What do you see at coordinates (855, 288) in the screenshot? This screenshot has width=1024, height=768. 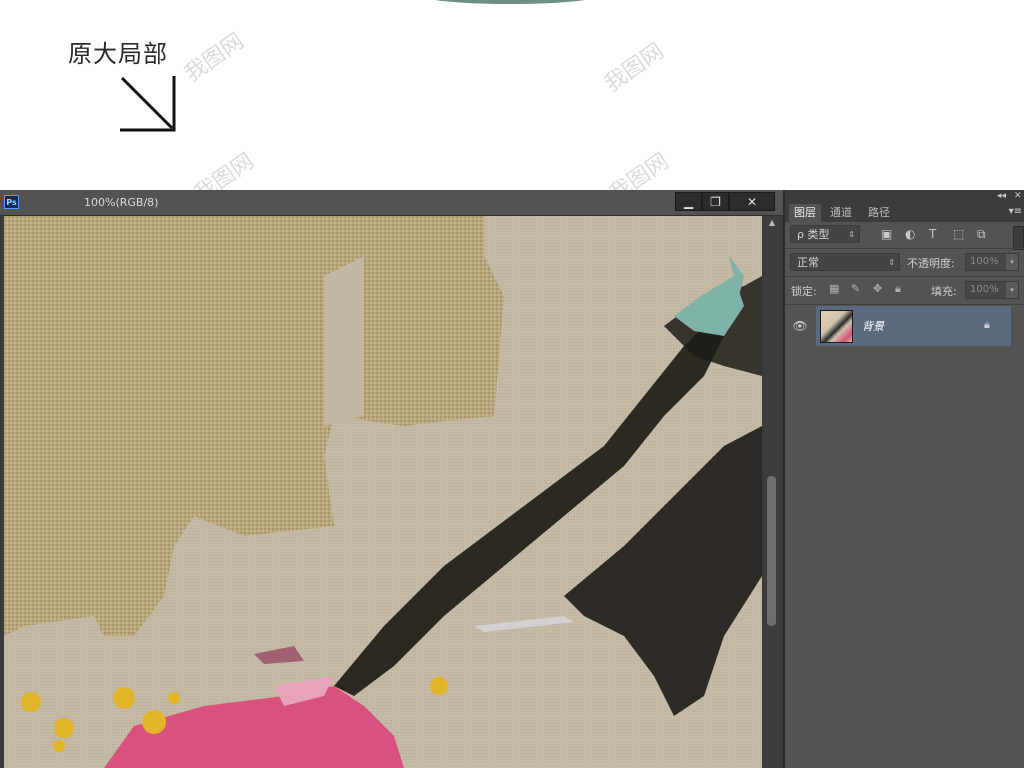 I see `lock-pixels-icon: ✎` at bounding box center [855, 288].